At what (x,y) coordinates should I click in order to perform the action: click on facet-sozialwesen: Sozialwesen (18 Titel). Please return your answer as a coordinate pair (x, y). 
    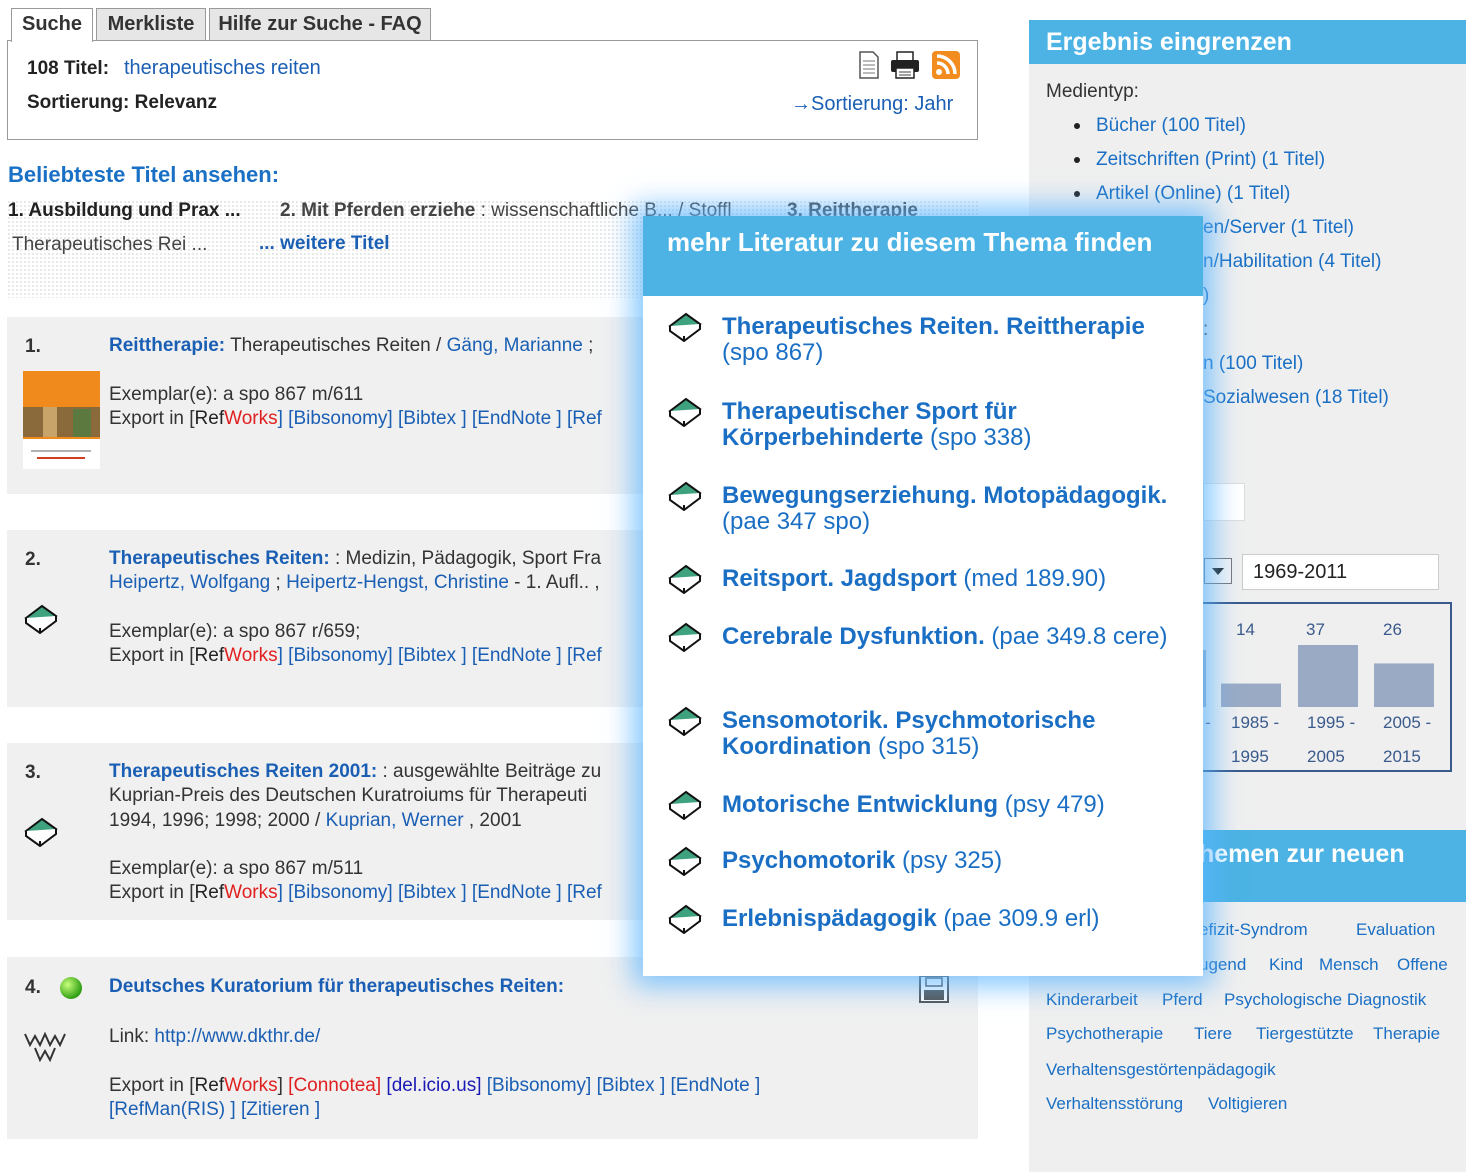
    Looking at the image, I should click on (1296, 398).